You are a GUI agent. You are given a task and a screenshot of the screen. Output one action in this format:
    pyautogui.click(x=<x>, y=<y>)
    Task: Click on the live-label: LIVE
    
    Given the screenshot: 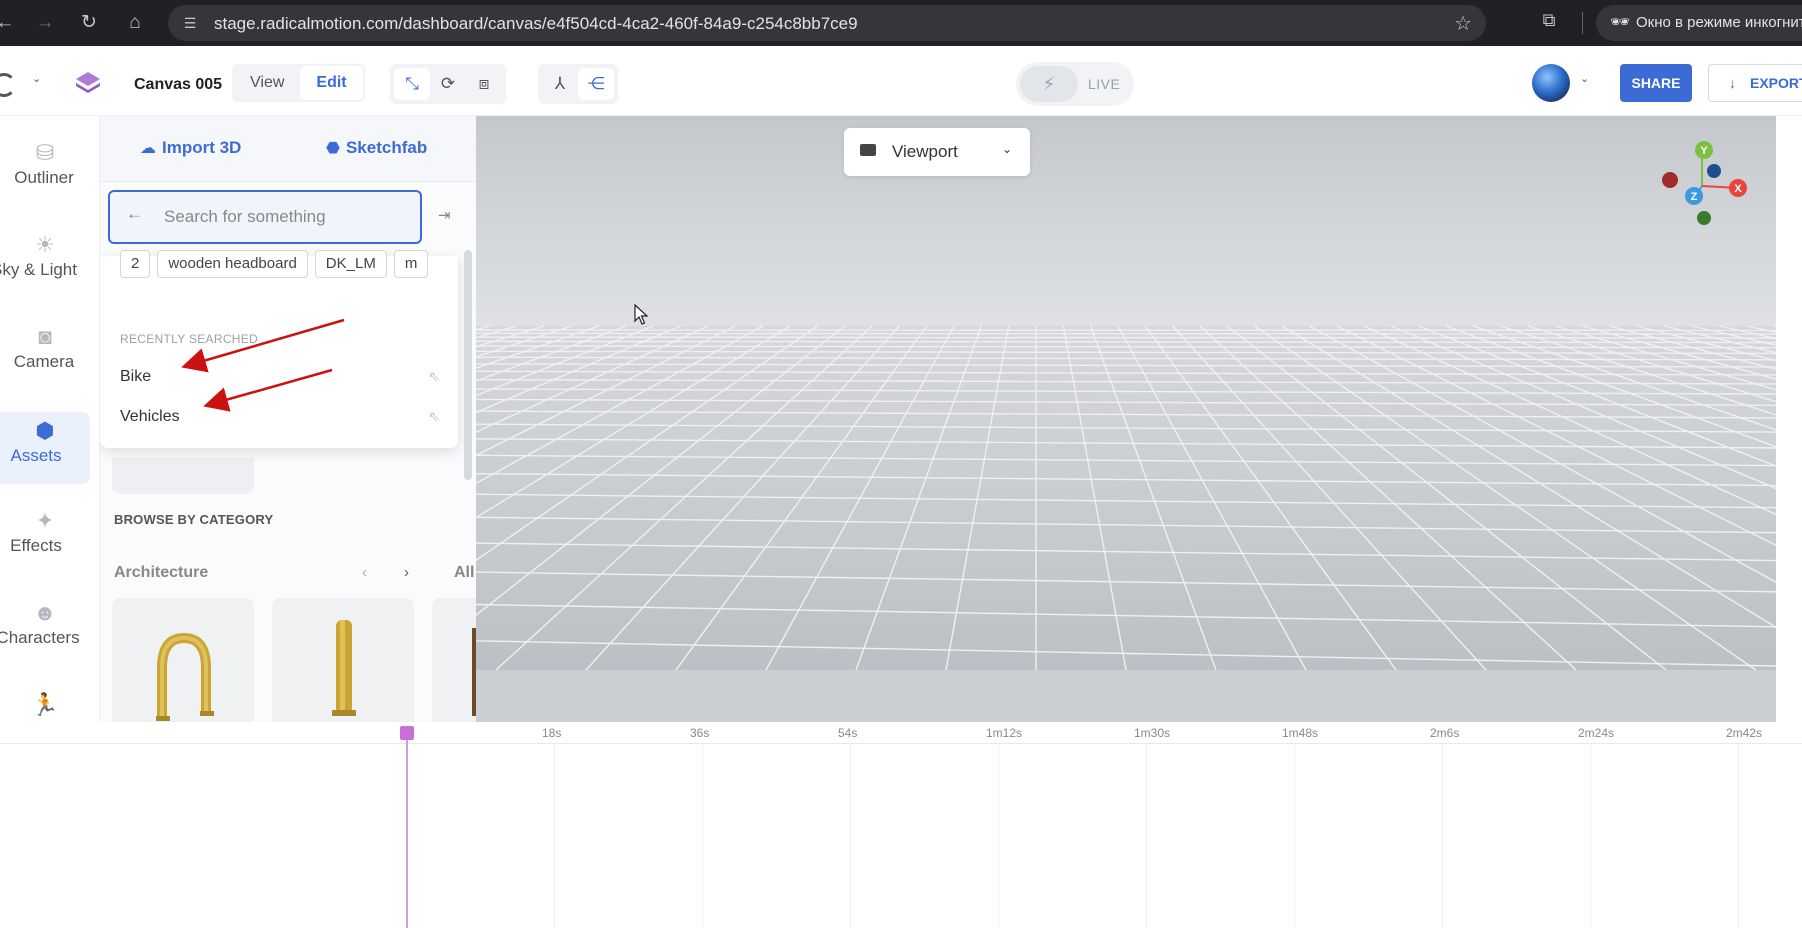 What is the action you would take?
    pyautogui.click(x=1104, y=84)
    